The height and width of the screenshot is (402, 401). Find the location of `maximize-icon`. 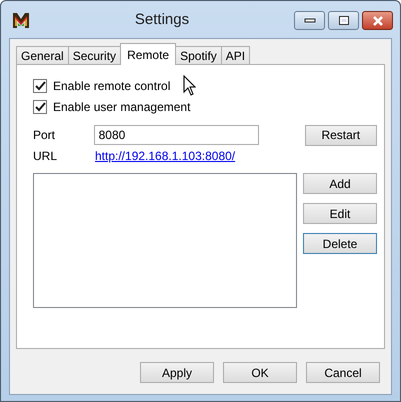

maximize-icon is located at coordinates (343, 20).